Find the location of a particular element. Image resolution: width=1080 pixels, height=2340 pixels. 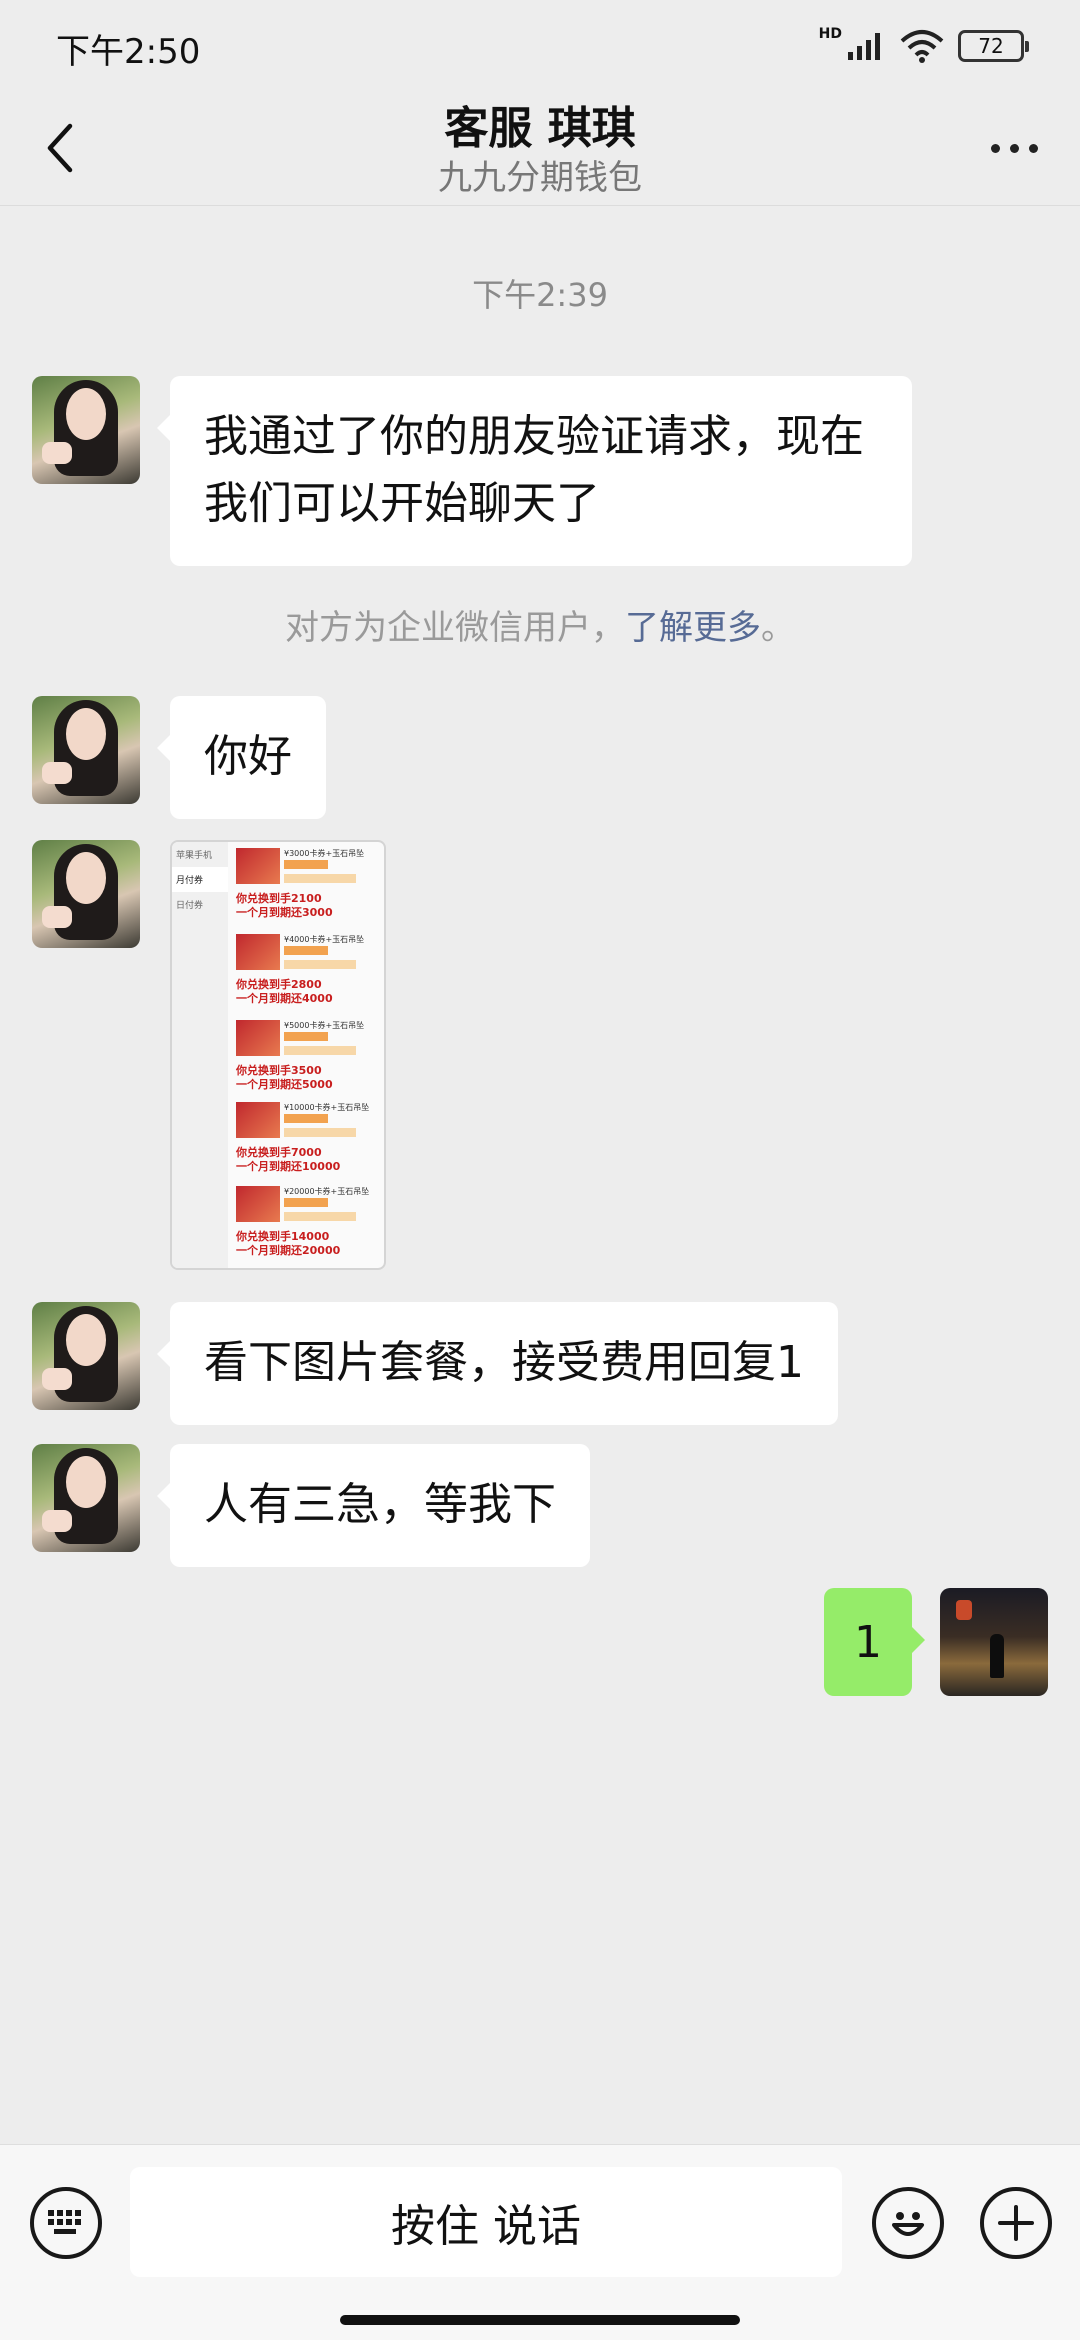

plan-repay: 一个月到期还4000 is located at coordinates (284, 998).